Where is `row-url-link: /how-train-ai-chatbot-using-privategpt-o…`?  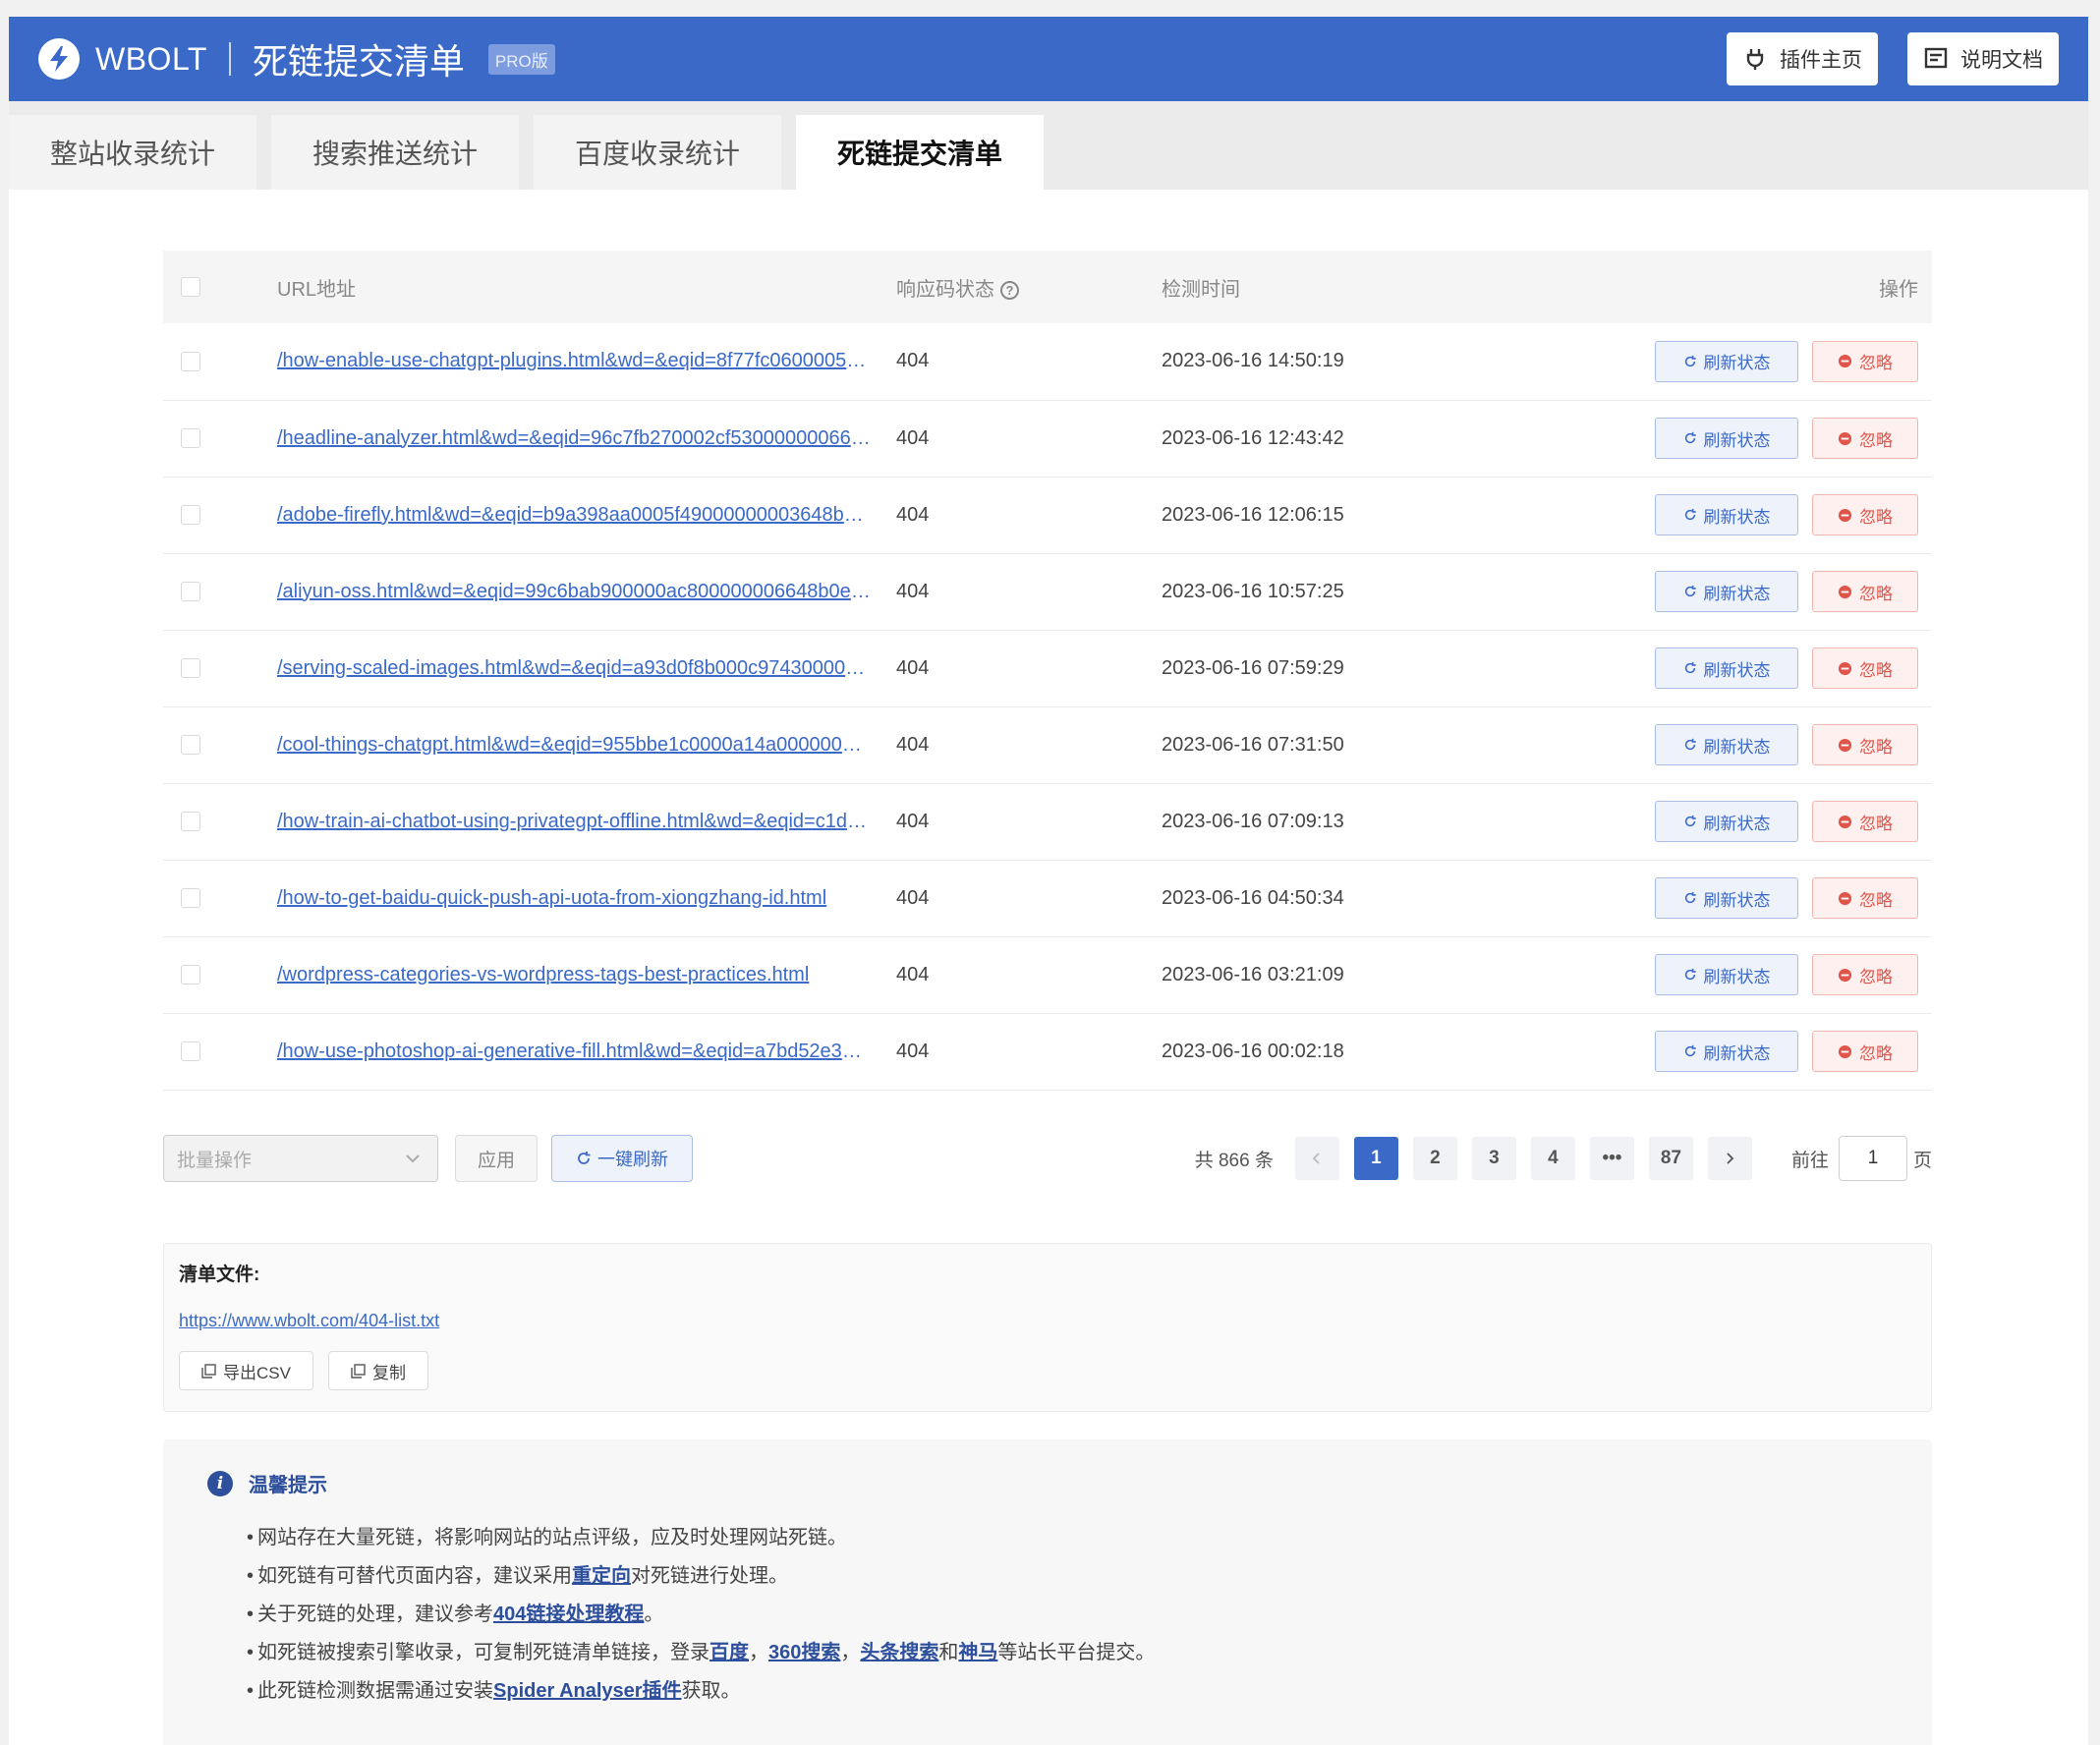 row-url-link: /how-train-ai-chatbot-using-privategpt-o… is located at coordinates (574, 822).